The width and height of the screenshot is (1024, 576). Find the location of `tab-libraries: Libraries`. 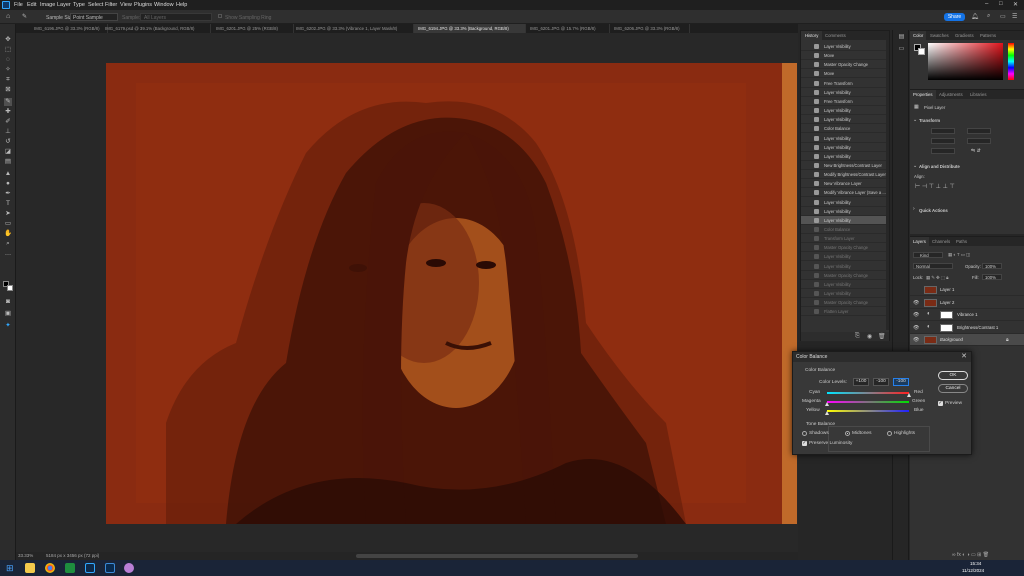

tab-libraries: Libraries is located at coordinates (978, 94).